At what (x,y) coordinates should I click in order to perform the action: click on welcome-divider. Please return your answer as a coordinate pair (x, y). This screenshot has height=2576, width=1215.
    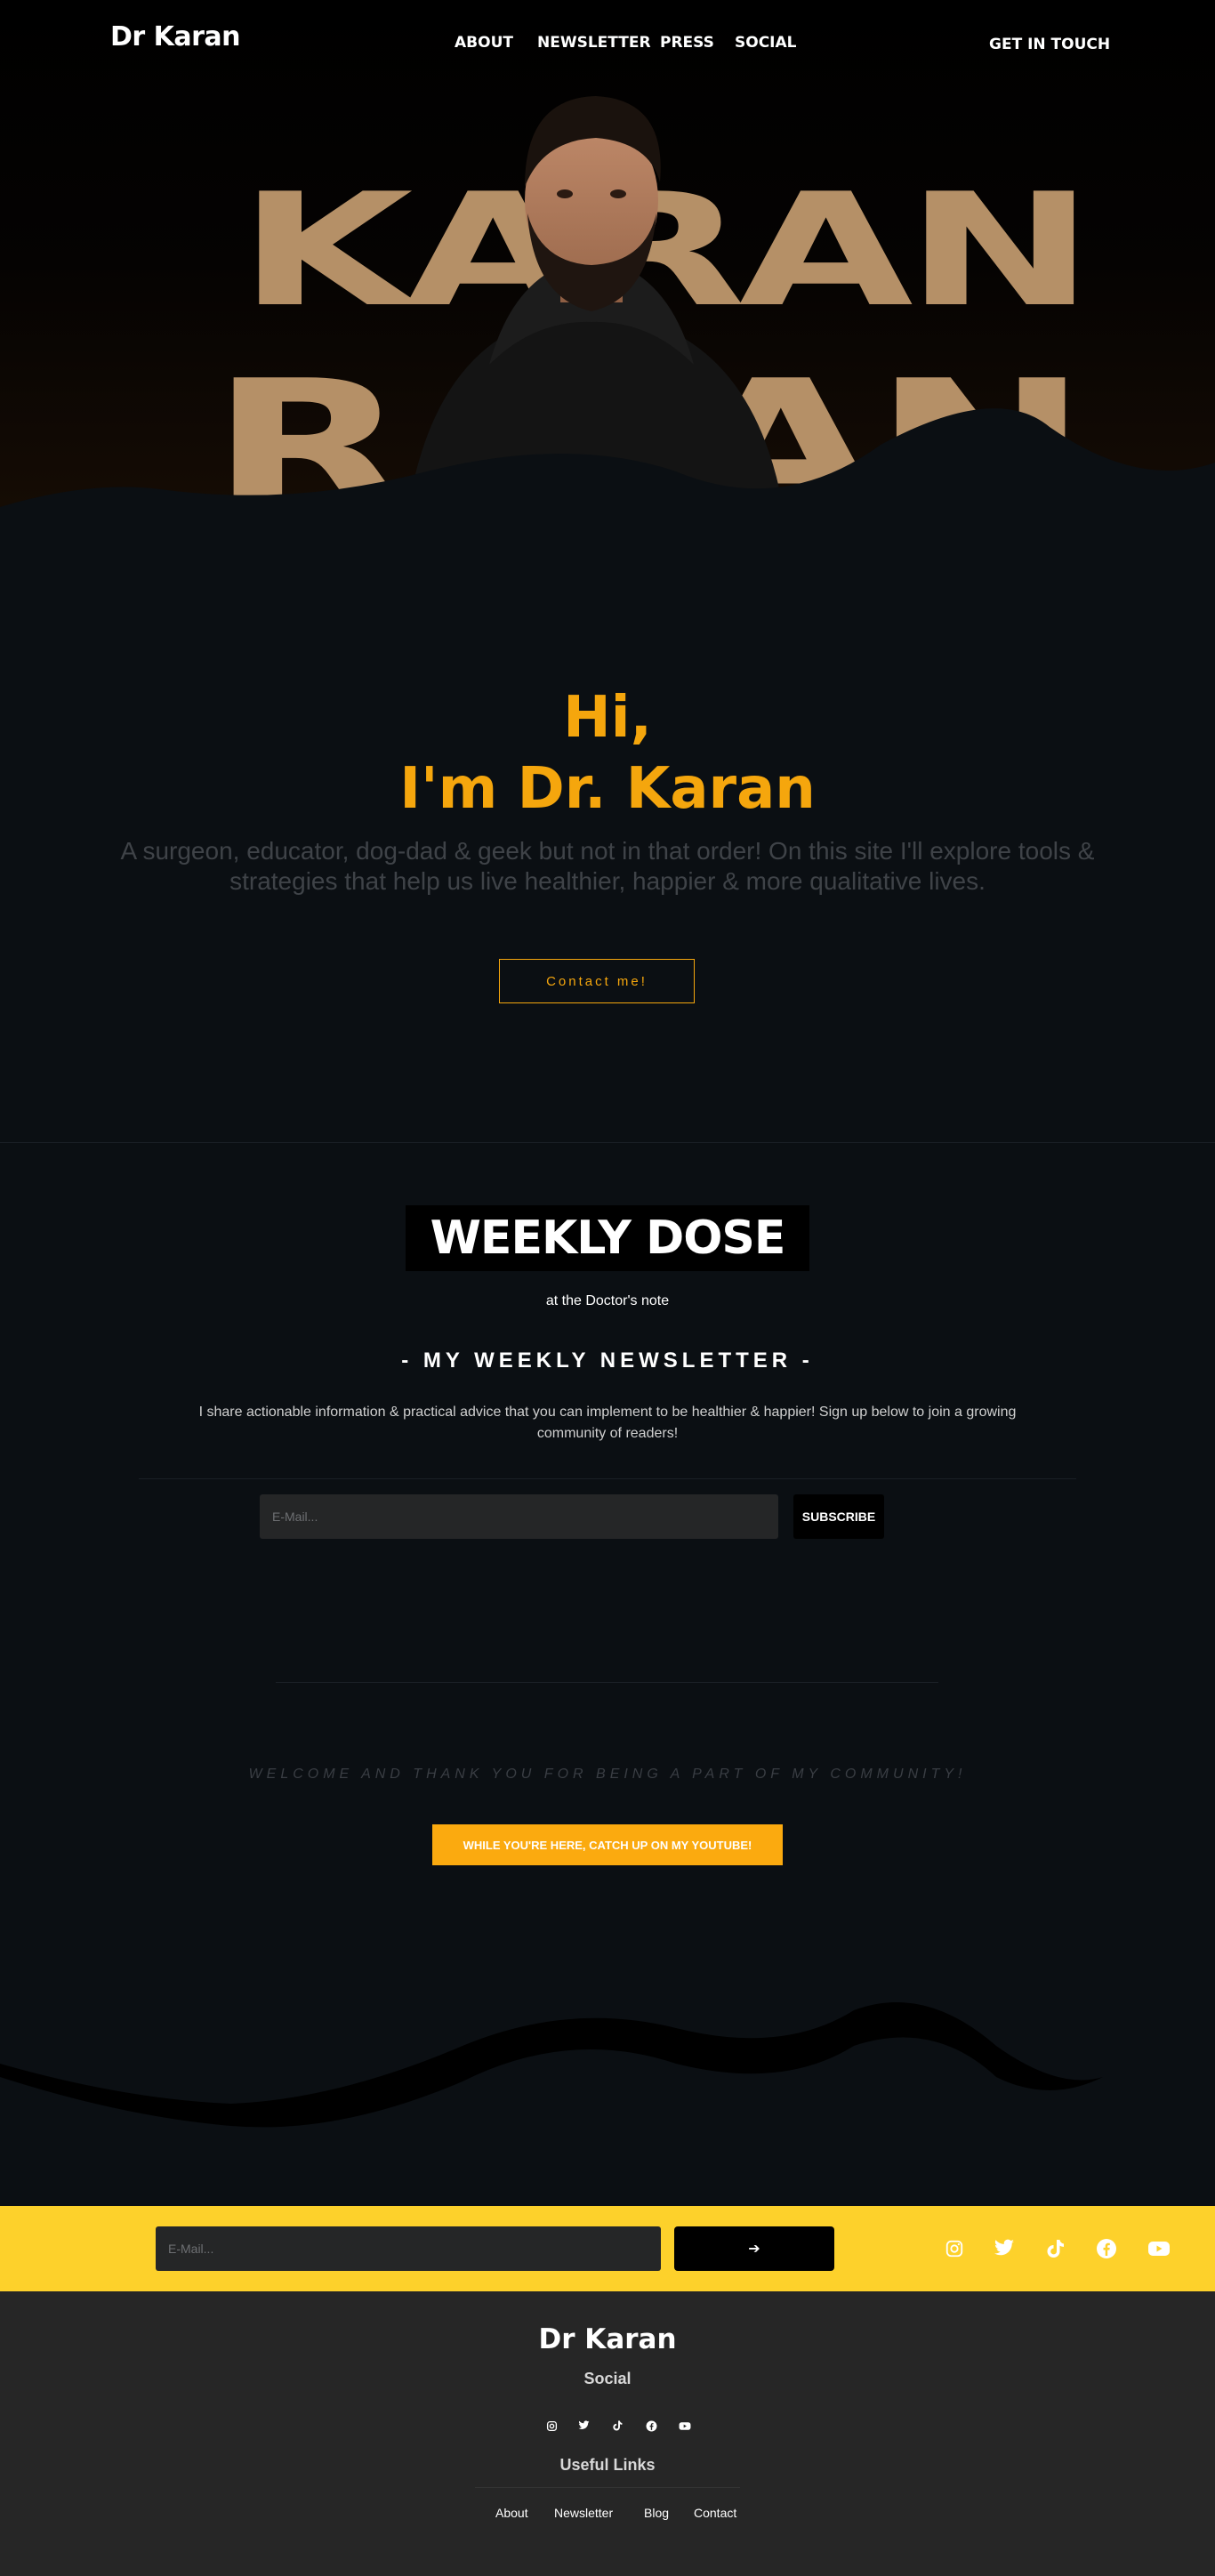
    Looking at the image, I should click on (607, 1682).